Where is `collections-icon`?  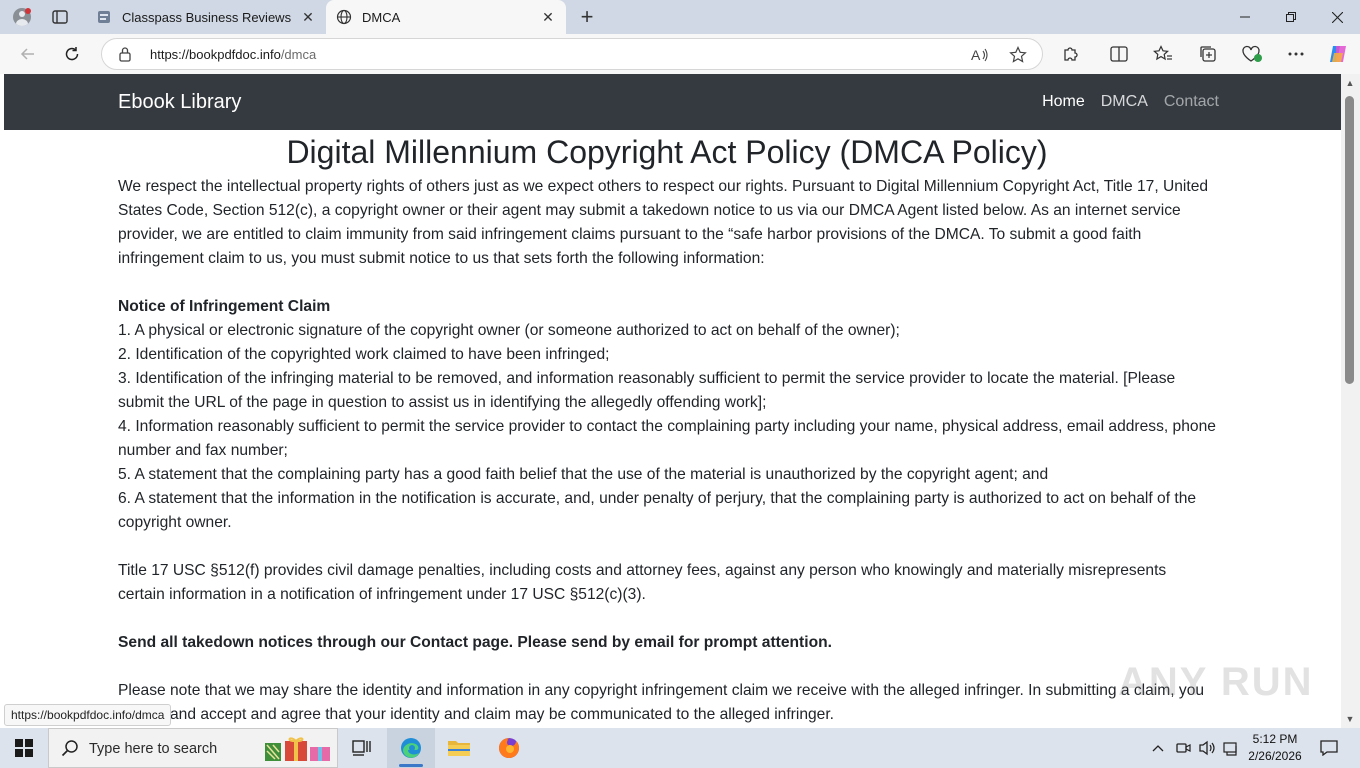
collections-icon is located at coordinates (1208, 54).